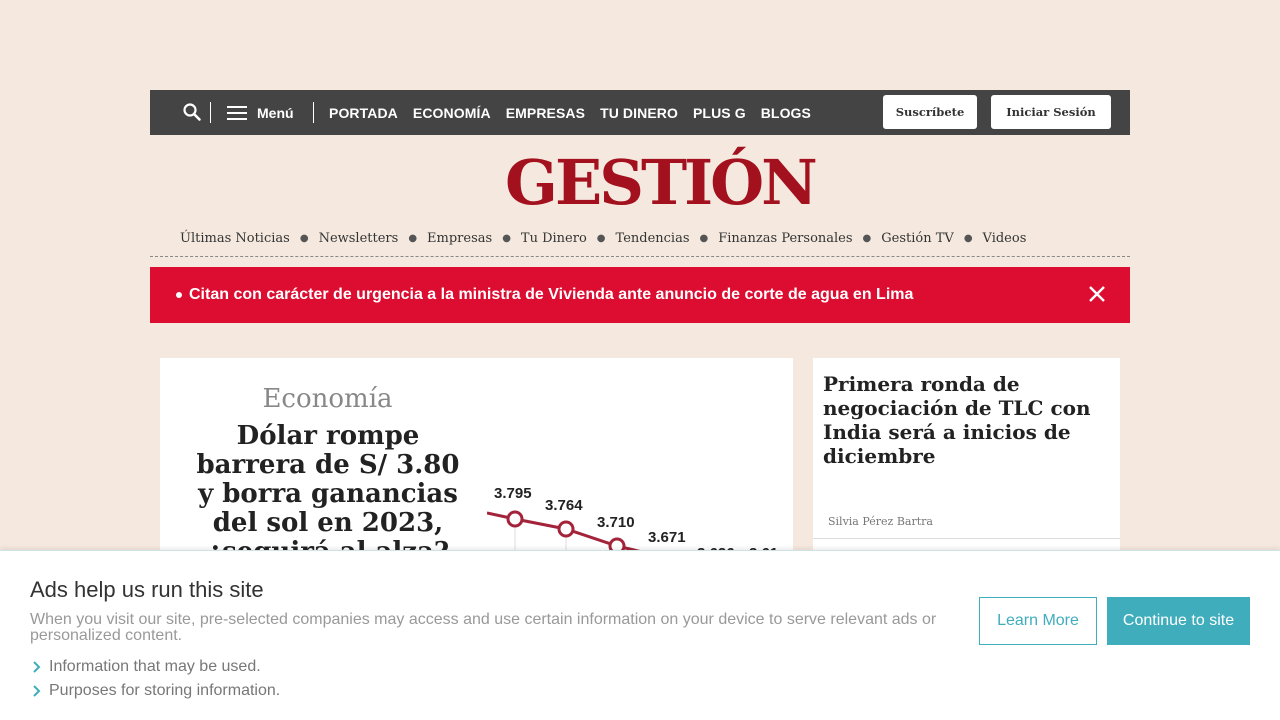 Image resolution: width=1280 pixels, height=720 pixels. Describe the element at coordinates (786, 113) in the screenshot. I see `nav-link-blogs: BLOGS` at that location.